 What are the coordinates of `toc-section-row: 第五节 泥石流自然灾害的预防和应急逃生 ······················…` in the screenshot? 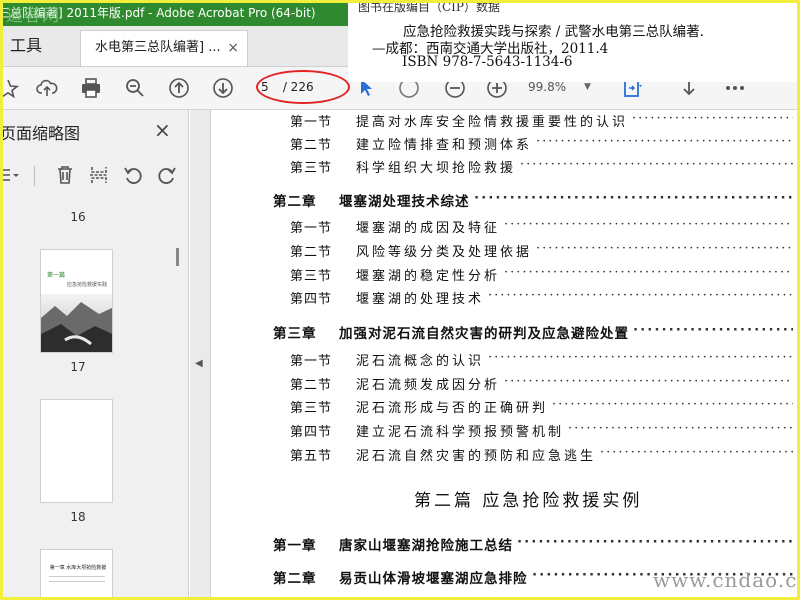 It's located at (541, 456).